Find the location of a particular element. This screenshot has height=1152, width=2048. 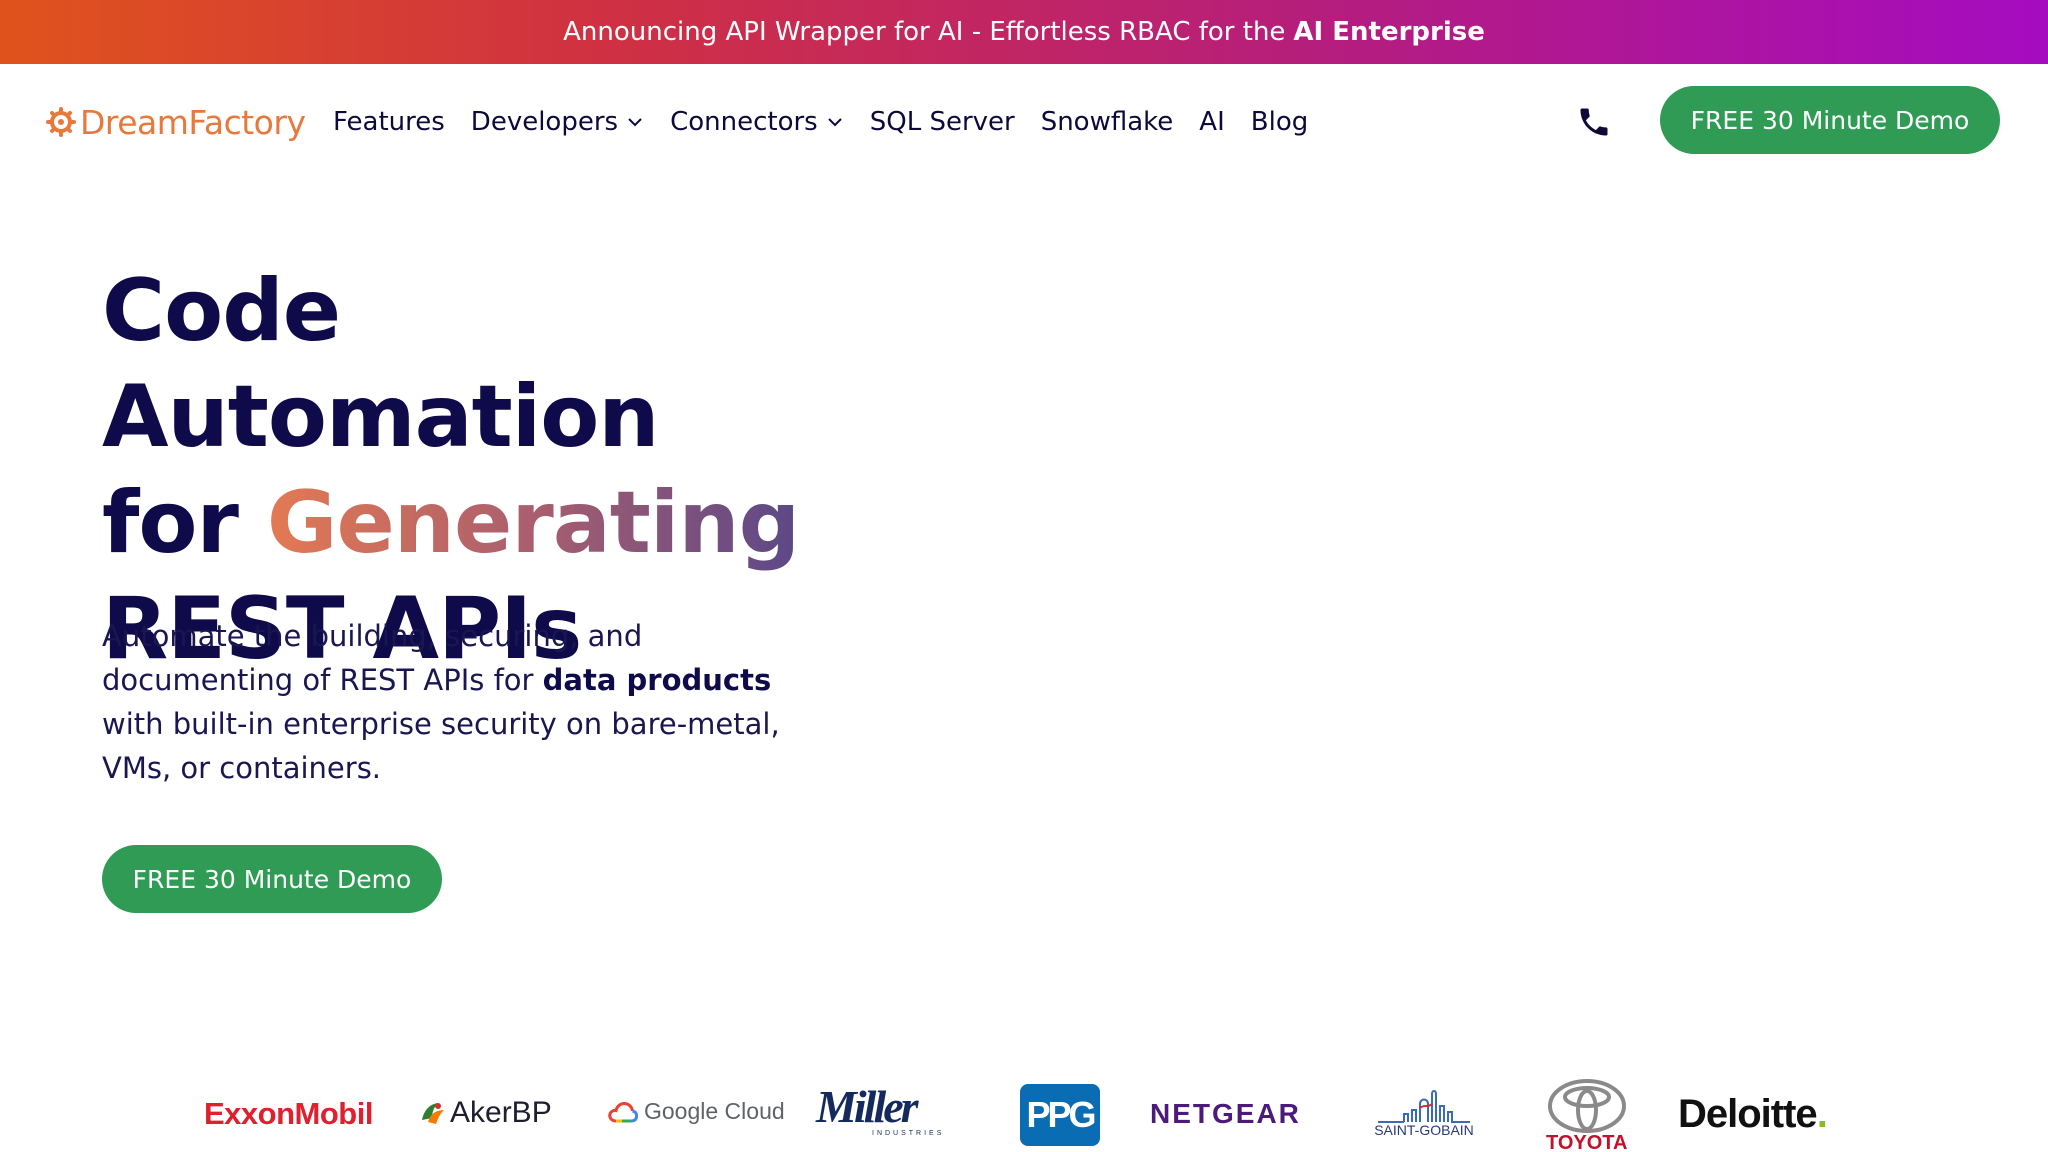

nav-item-blog: Blog is located at coordinates (1279, 122).